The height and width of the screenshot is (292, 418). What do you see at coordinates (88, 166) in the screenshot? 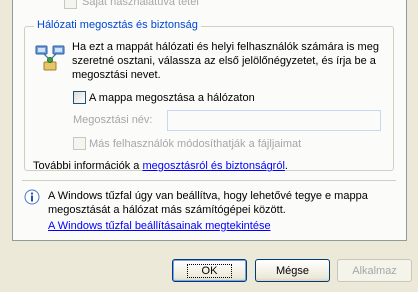
I see `more-info-prefix: További információk a` at bounding box center [88, 166].